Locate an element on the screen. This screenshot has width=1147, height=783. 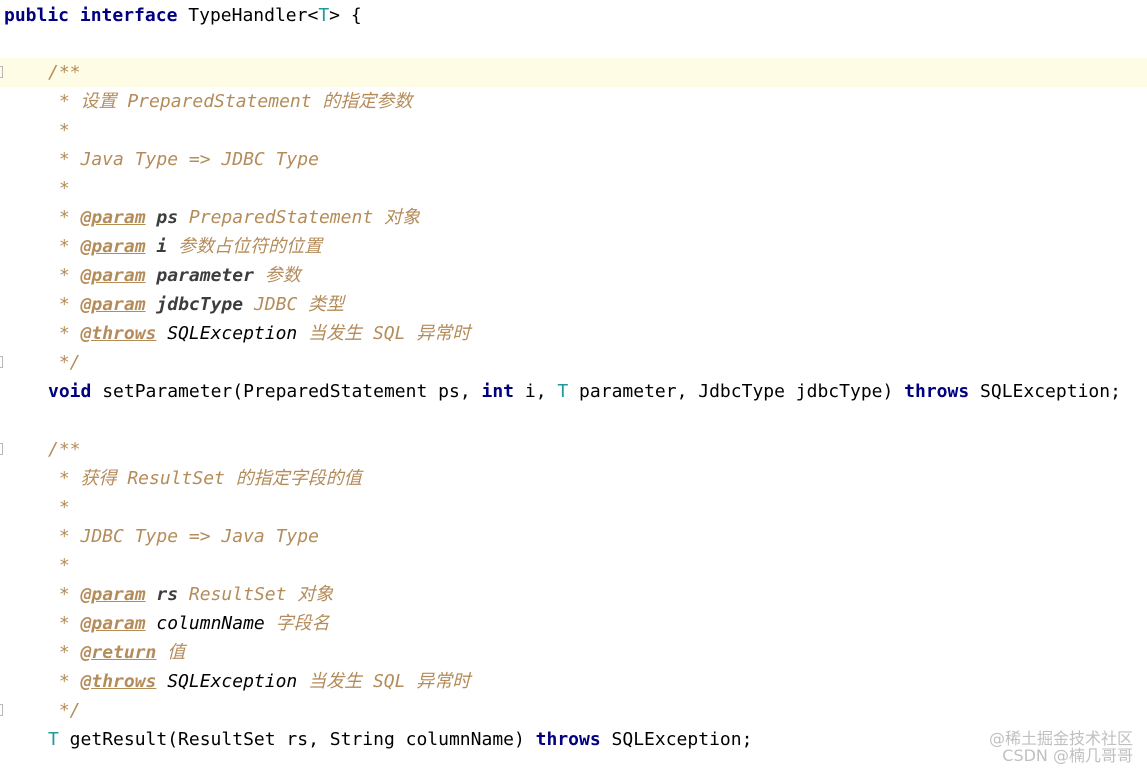
javadoc-tag-return: @return is located at coordinates (118, 652).